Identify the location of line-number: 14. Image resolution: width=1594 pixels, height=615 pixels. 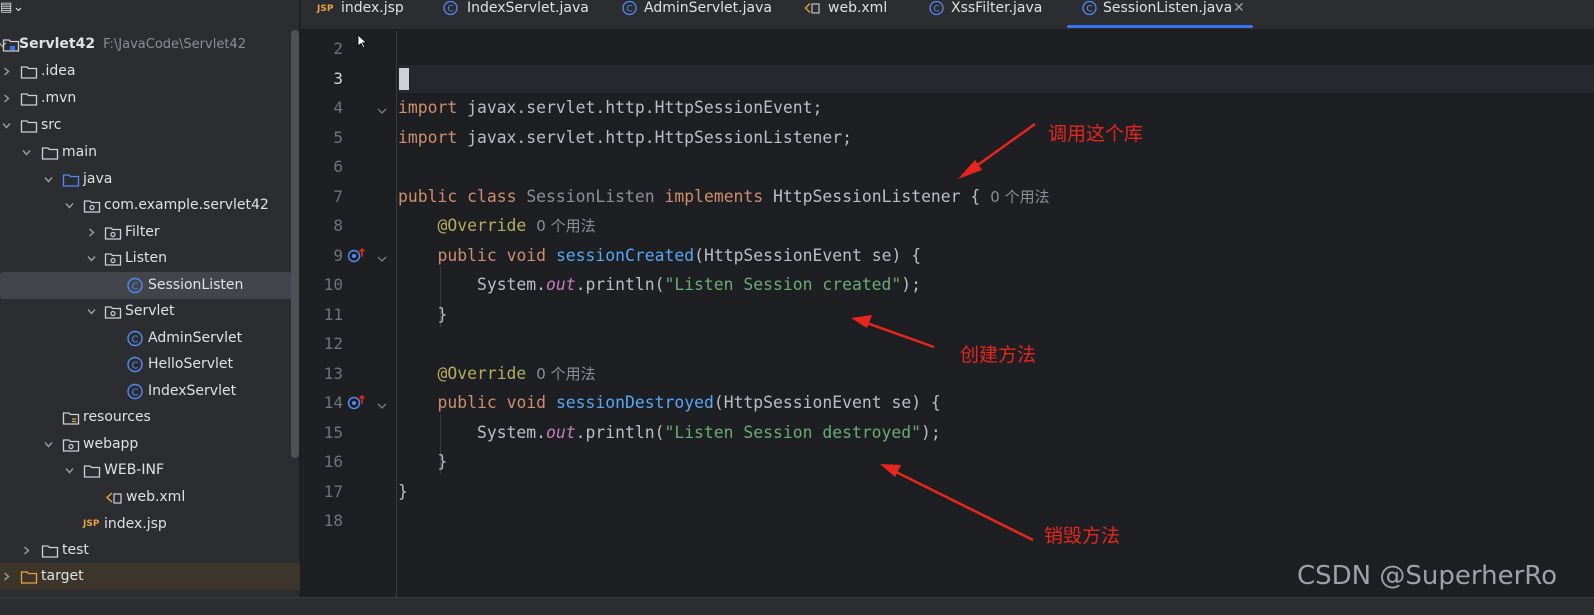
(333, 402).